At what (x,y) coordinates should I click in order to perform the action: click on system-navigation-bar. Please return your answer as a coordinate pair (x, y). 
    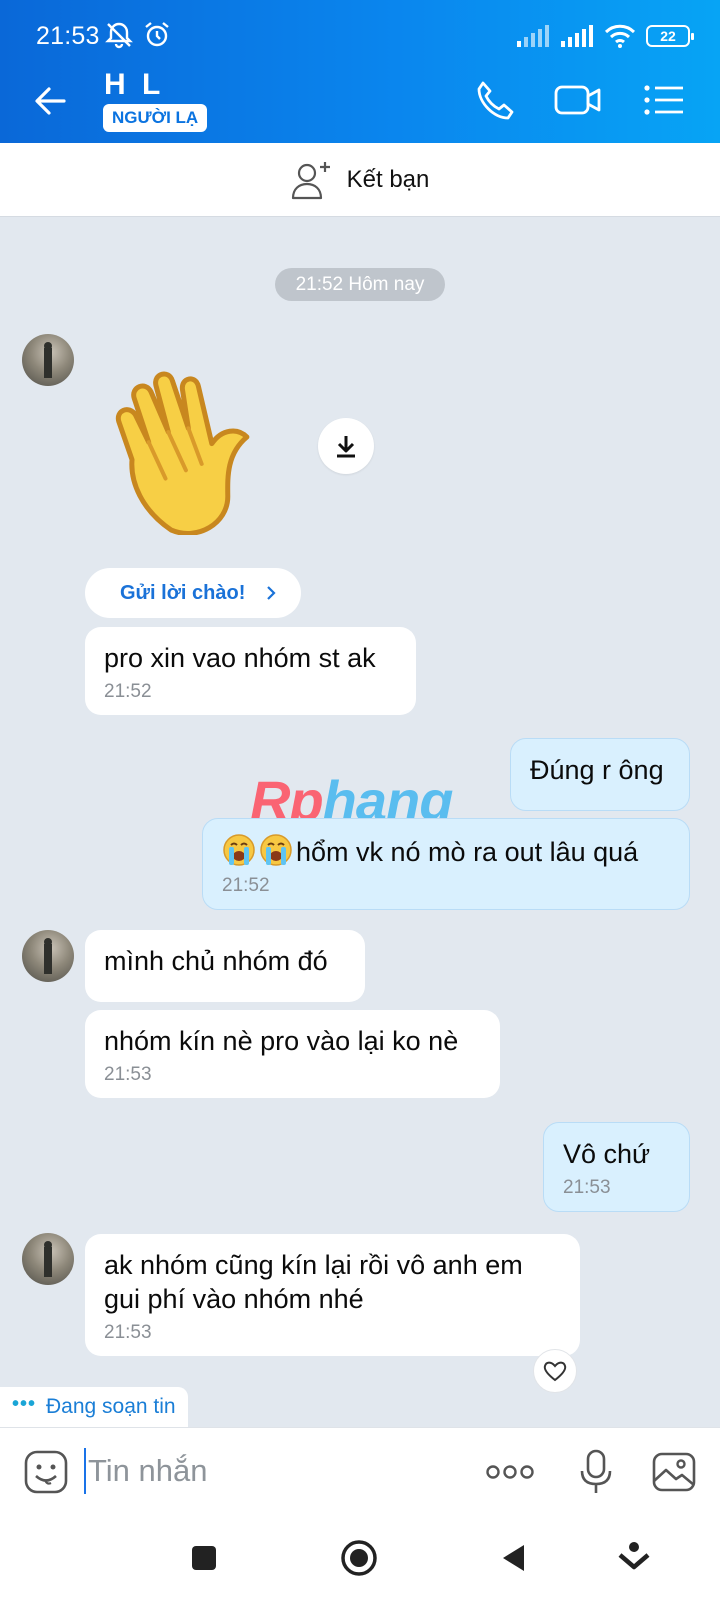
    Looking at the image, I should click on (360, 1557).